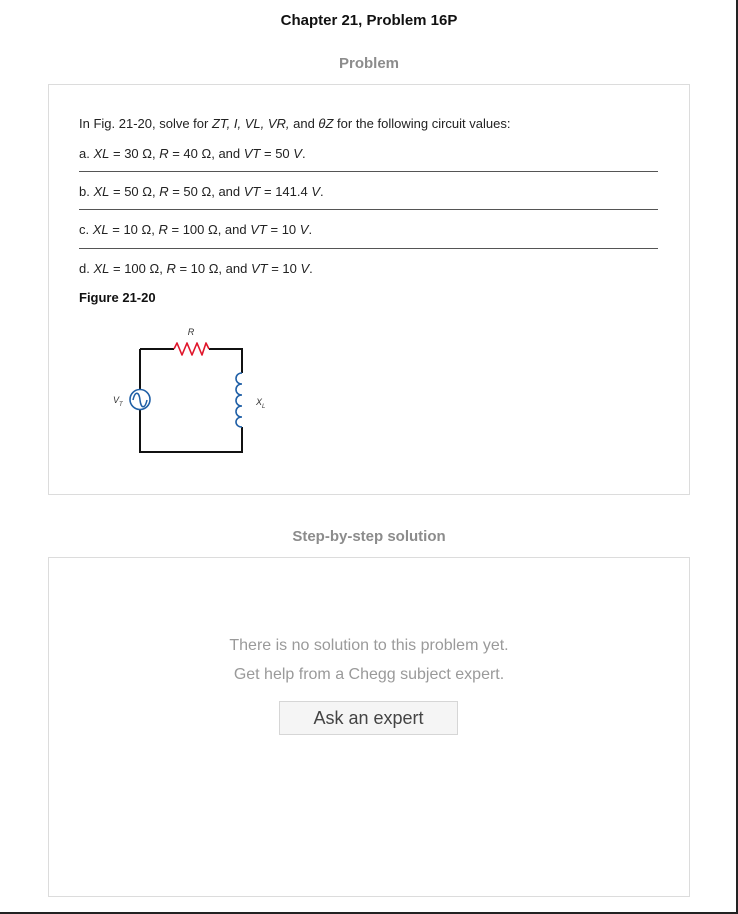 This screenshot has width=738, height=914. What do you see at coordinates (369, 20) in the screenshot?
I see `page-title: Chapter 21, Problem 16P` at bounding box center [369, 20].